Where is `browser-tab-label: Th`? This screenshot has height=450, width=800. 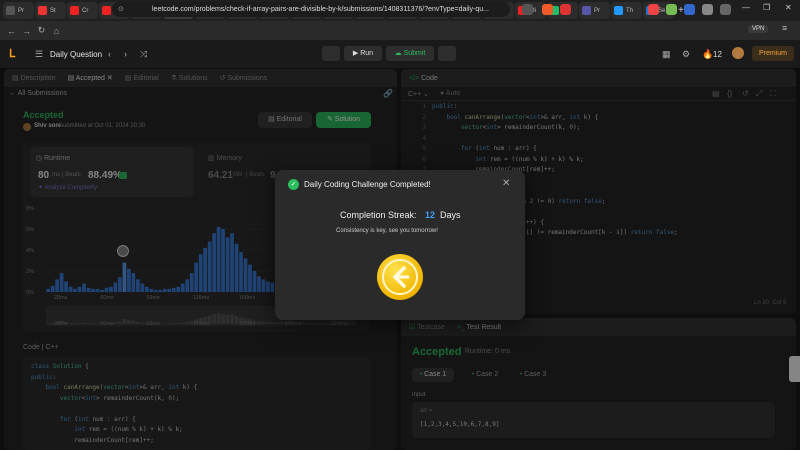
browser-tab-label: Th is located at coordinates (630, 10).